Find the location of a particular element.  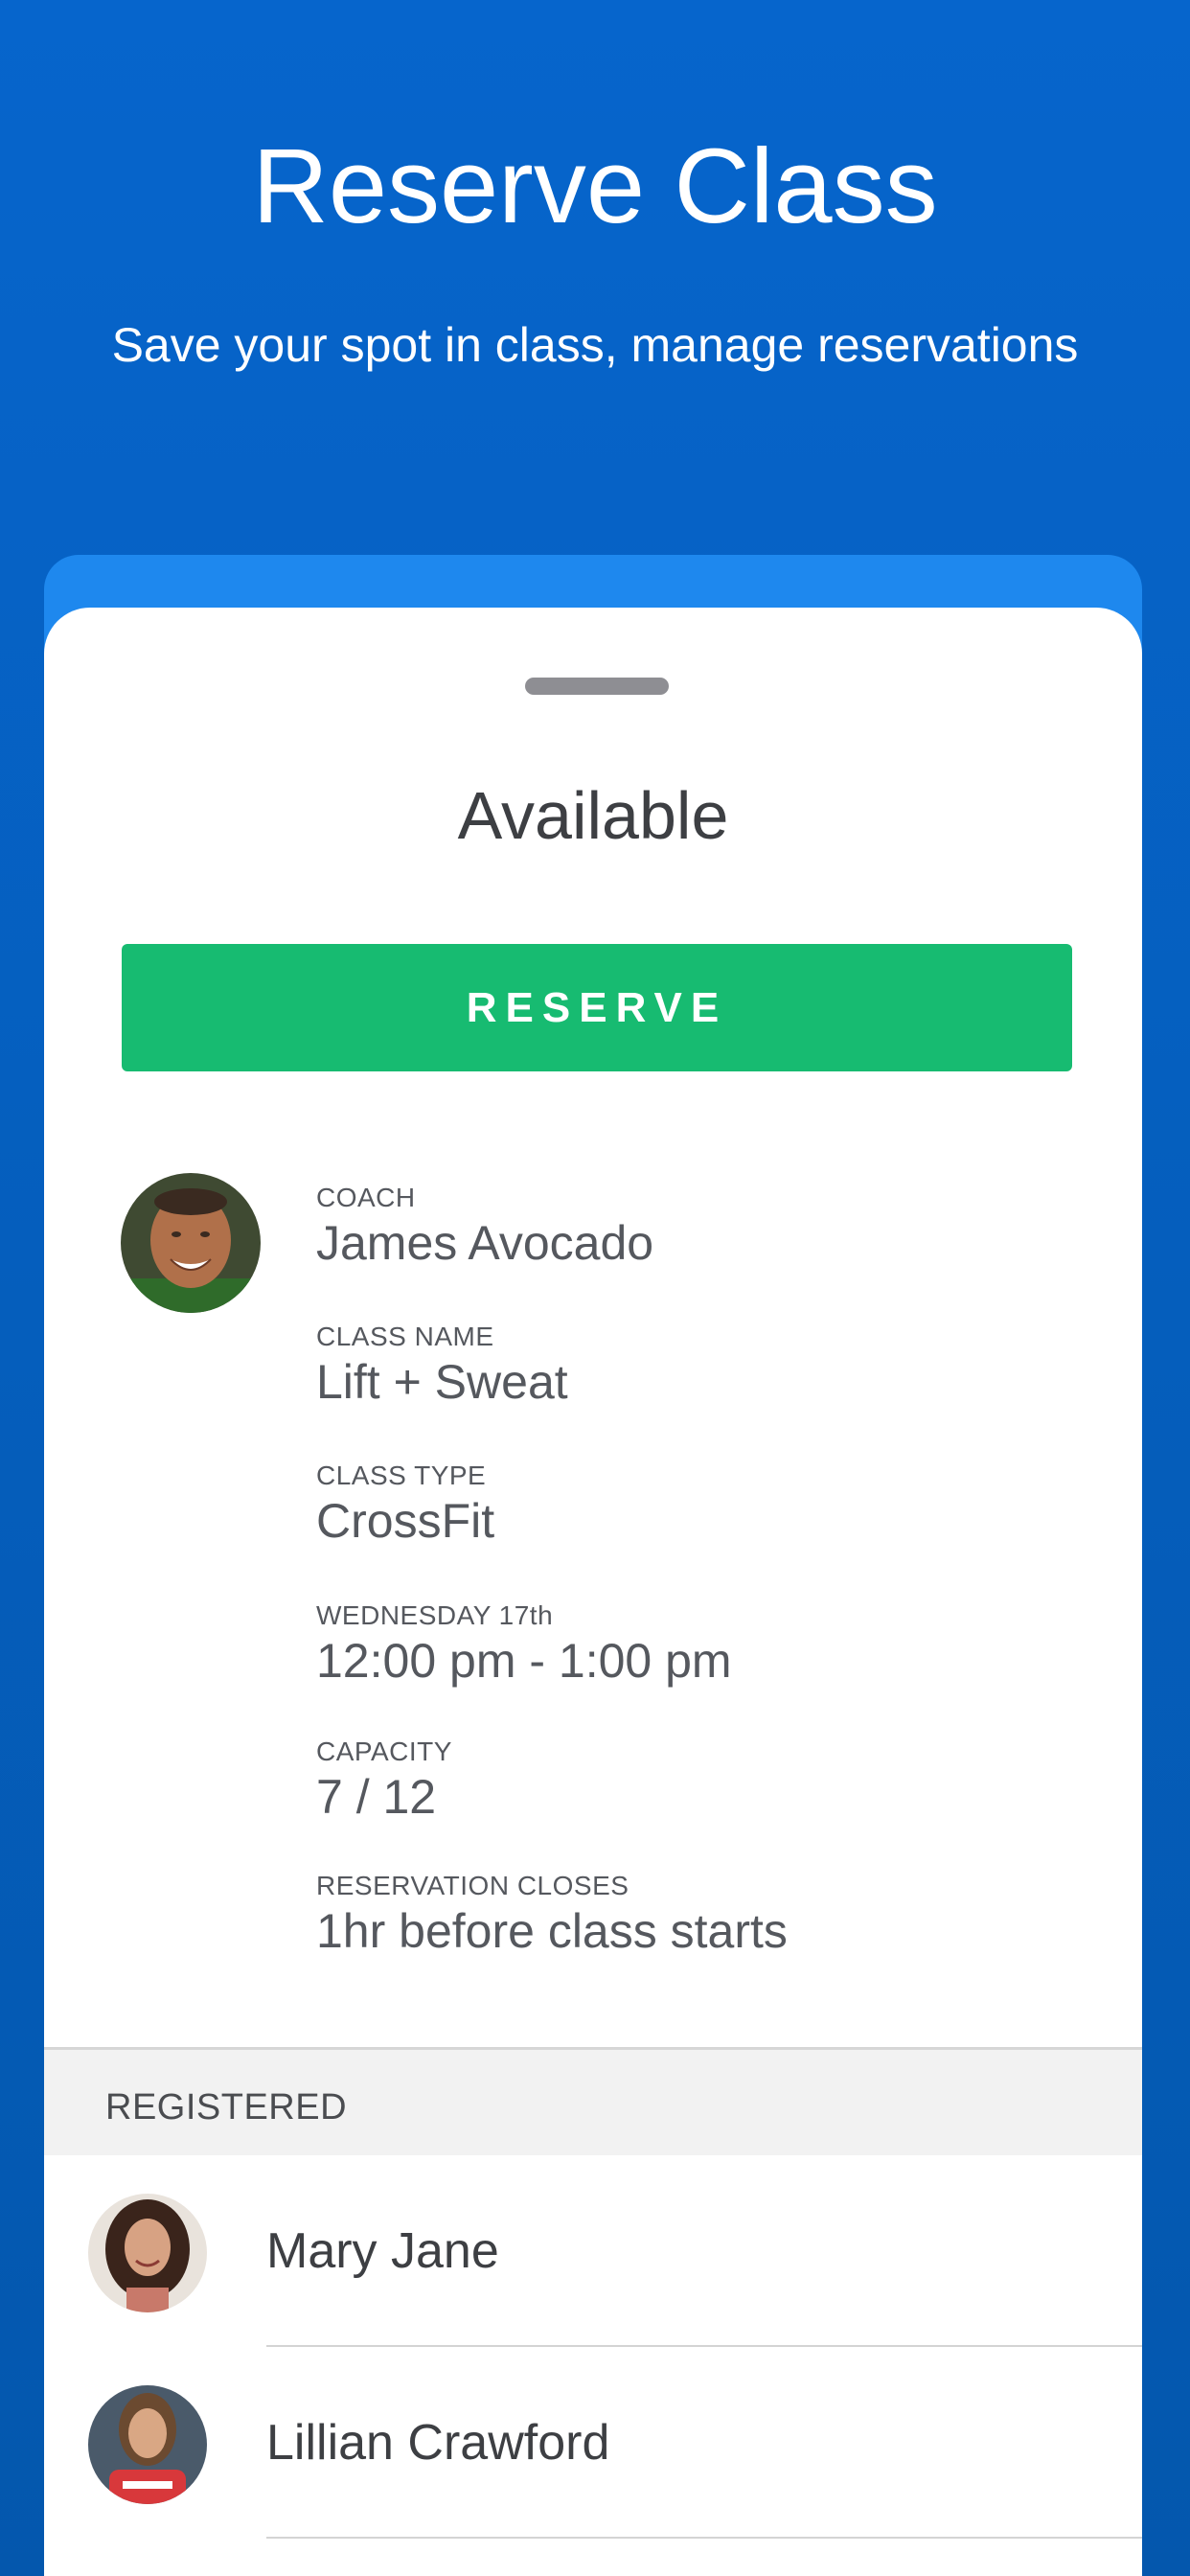

detail-label: CAPACITY is located at coordinates (384, 1751).